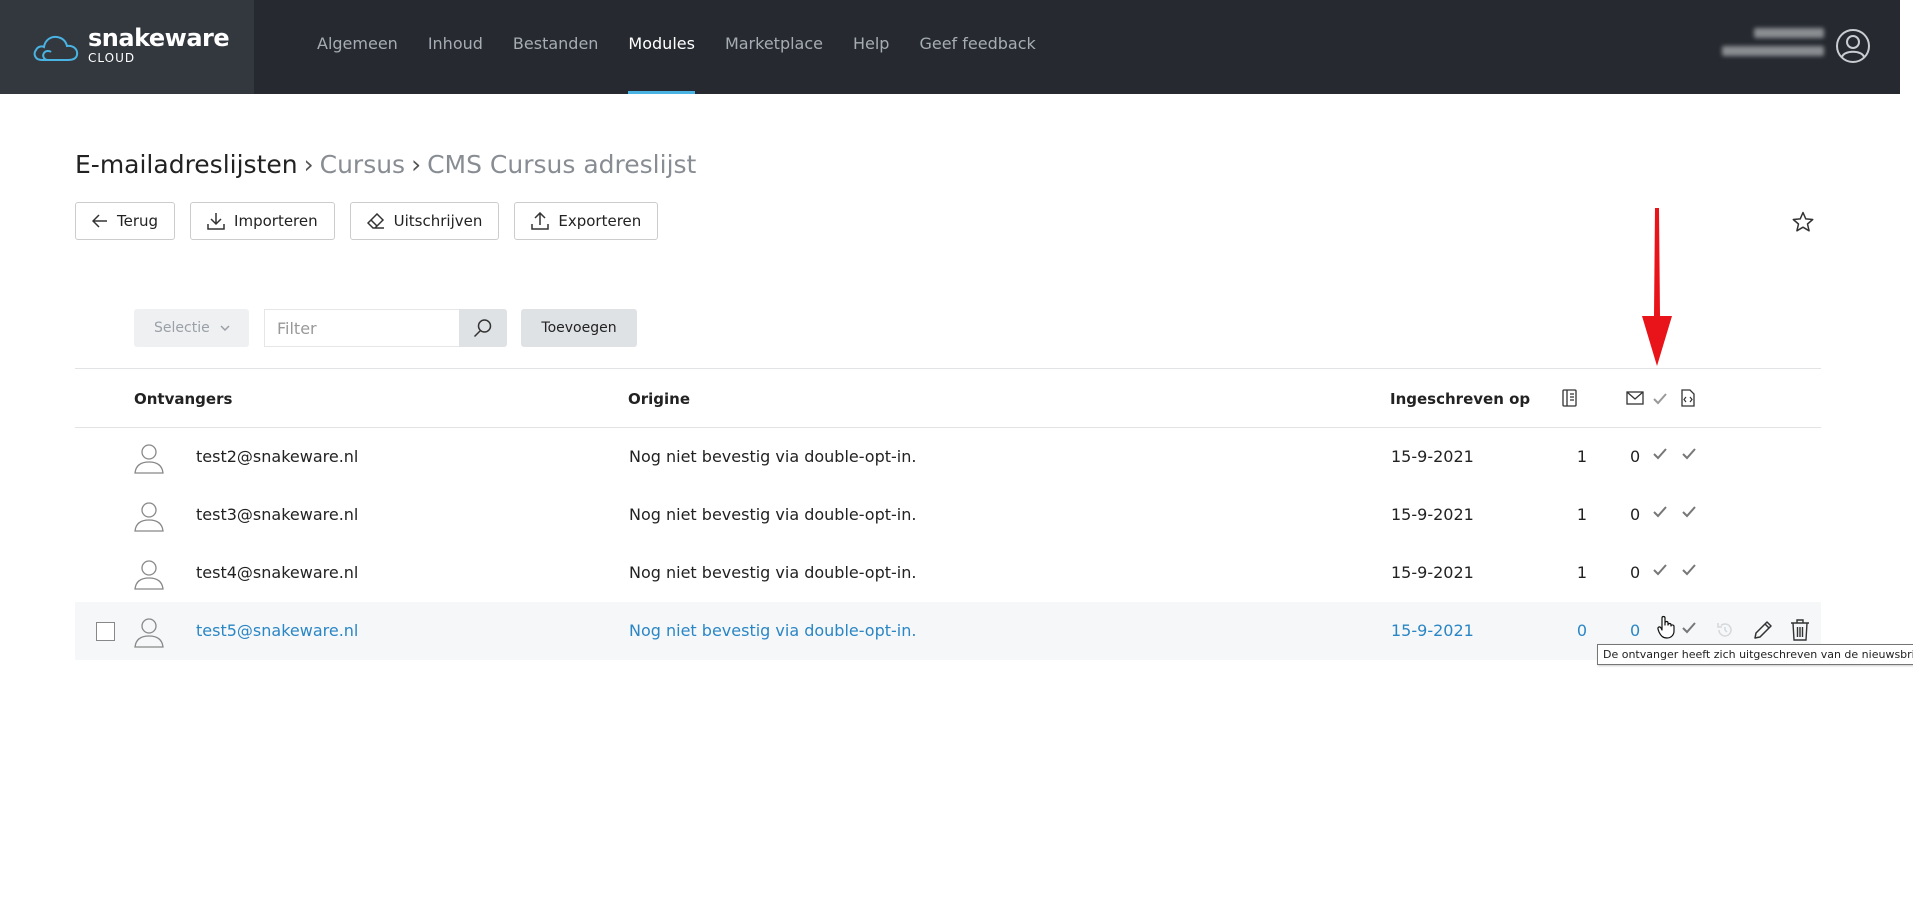  Describe the element at coordinates (277, 572) in the screenshot. I see `recipient-email: test4@snakeware.nl` at that location.